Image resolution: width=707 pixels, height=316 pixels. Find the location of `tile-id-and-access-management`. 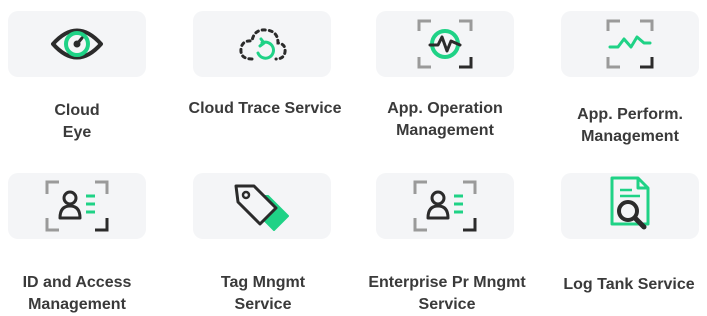

tile-id-and-access-management is located at coordinates (77, 206).